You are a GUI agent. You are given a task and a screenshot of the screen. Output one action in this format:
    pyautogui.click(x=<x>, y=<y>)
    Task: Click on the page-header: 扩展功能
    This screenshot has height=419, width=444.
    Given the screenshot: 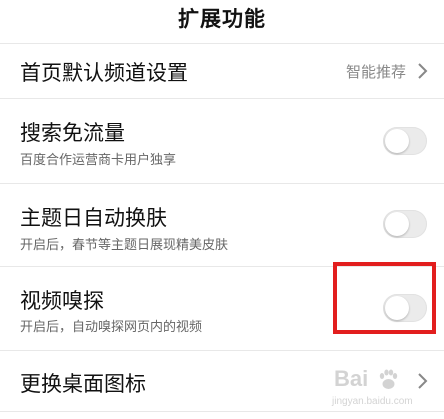 What is the action you would take?
    pyautogui.click(x=222, y=18)
    